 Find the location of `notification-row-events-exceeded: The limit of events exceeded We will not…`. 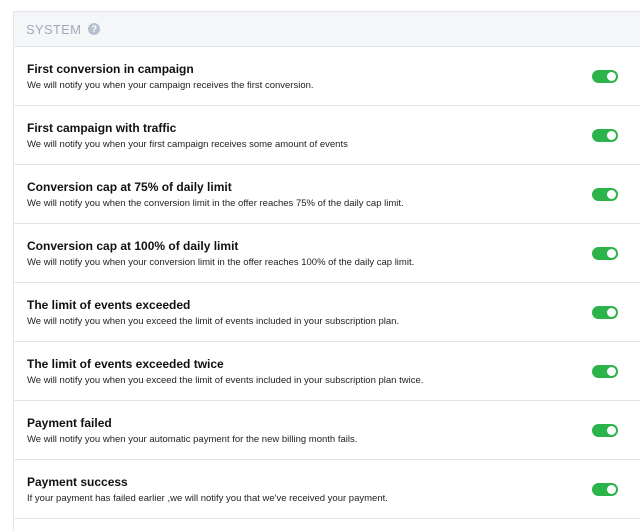

notification-row-events-exceeded: The limit of events exceeded We will not… is located at coordinates (327, 312).